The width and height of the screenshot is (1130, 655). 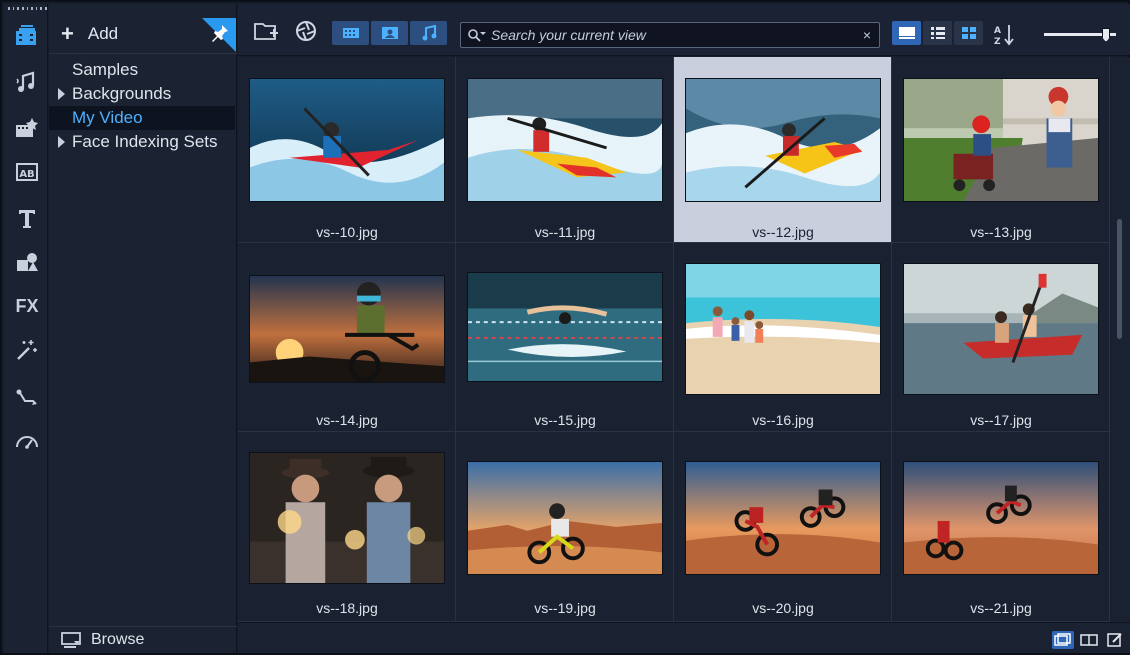 I want to click on pin-icon, so click(x=219, y=35).